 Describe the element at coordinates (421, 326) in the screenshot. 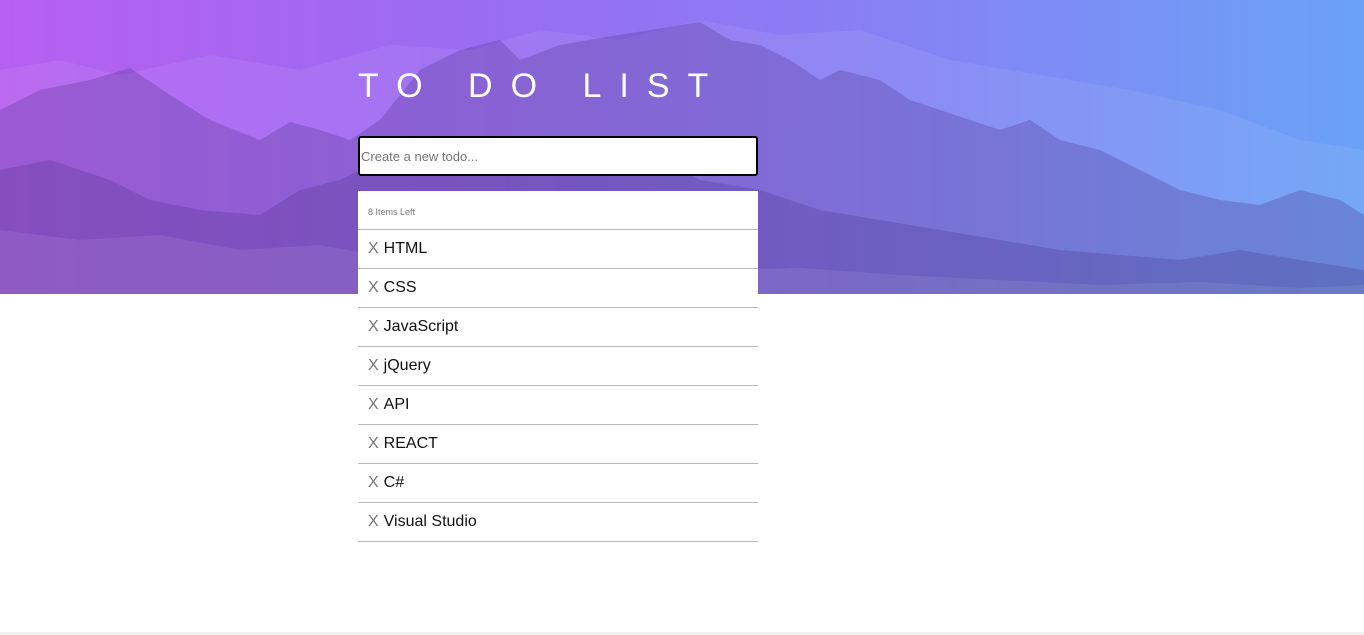

I see `todo-item-label: JavaScript` at that location.